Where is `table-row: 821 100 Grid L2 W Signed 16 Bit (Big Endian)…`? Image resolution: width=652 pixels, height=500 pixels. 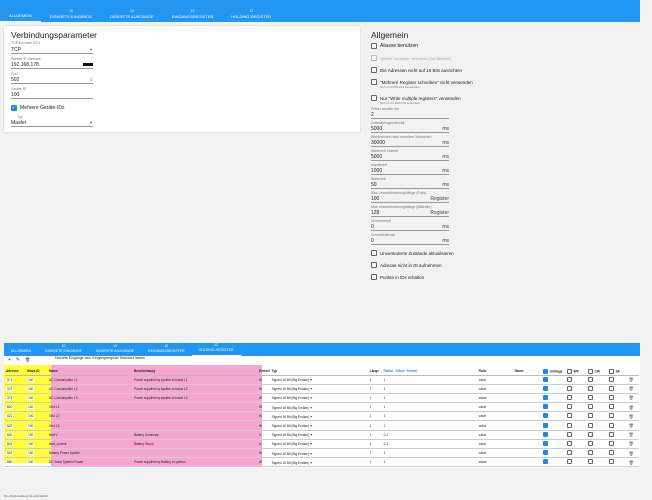 table-row: 821 100 Grid L2 W Signed 16 Bit (Big Endian)… is located at coordinates (322, 416).